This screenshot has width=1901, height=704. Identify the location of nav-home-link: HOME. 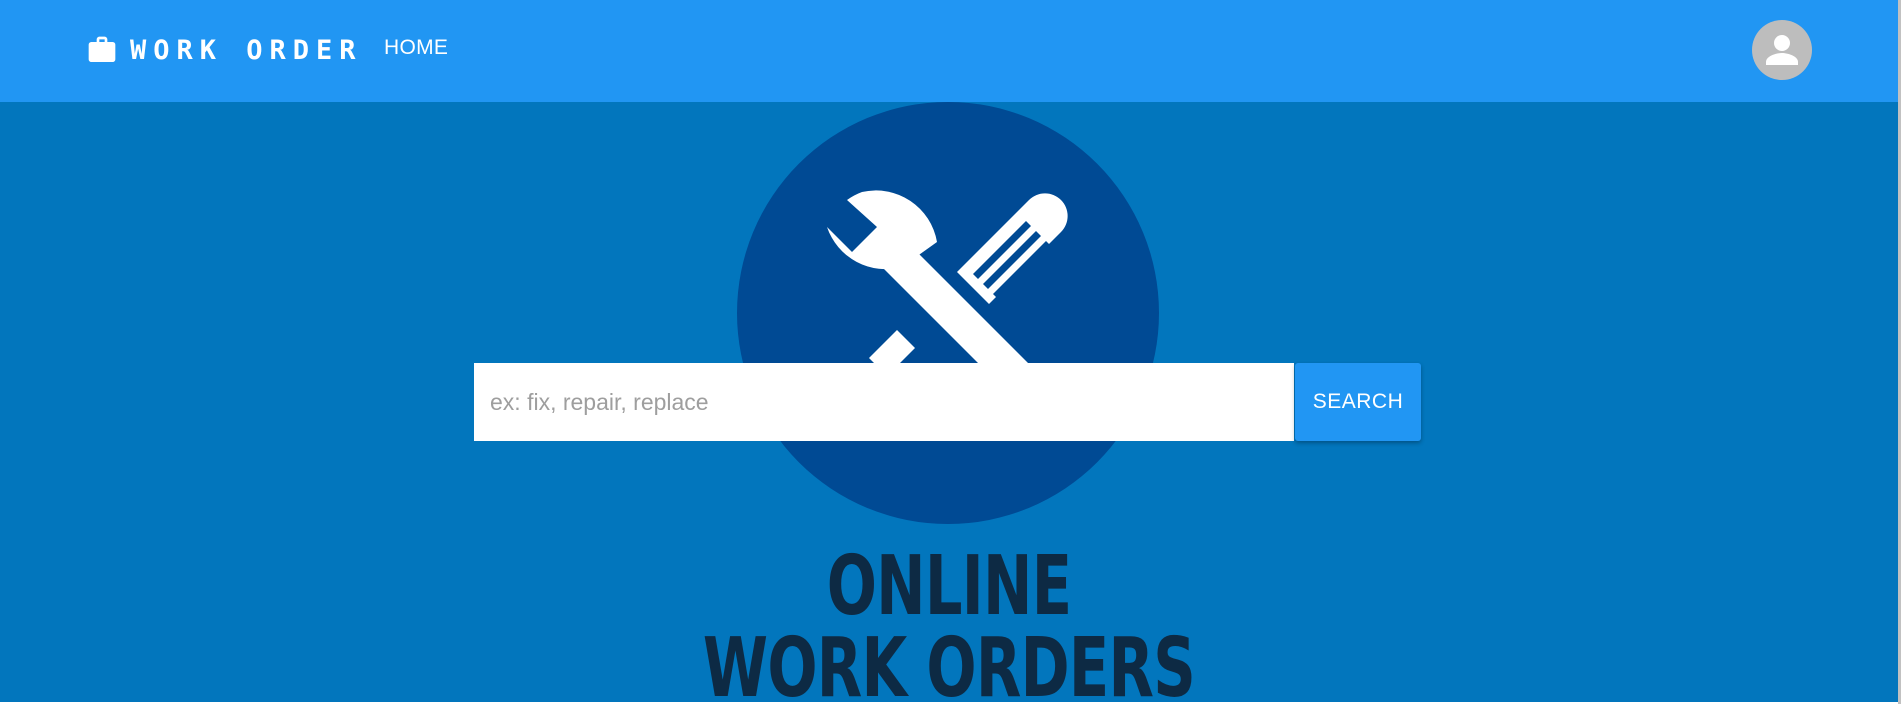
(416, 48).